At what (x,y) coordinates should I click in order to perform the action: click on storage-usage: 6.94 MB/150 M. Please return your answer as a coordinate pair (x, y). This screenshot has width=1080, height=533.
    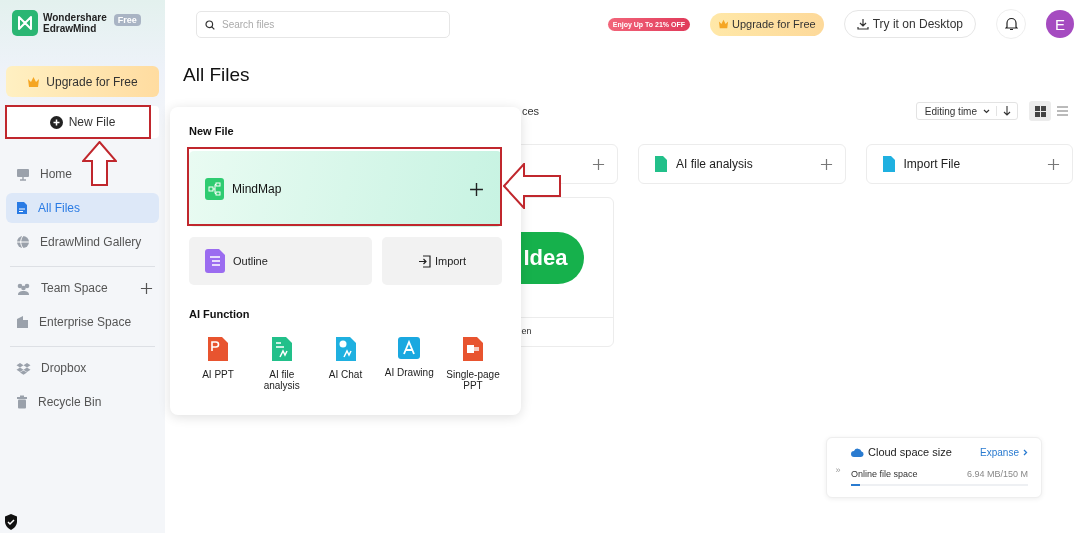
    Looking at the image, I should click on (997, 474).